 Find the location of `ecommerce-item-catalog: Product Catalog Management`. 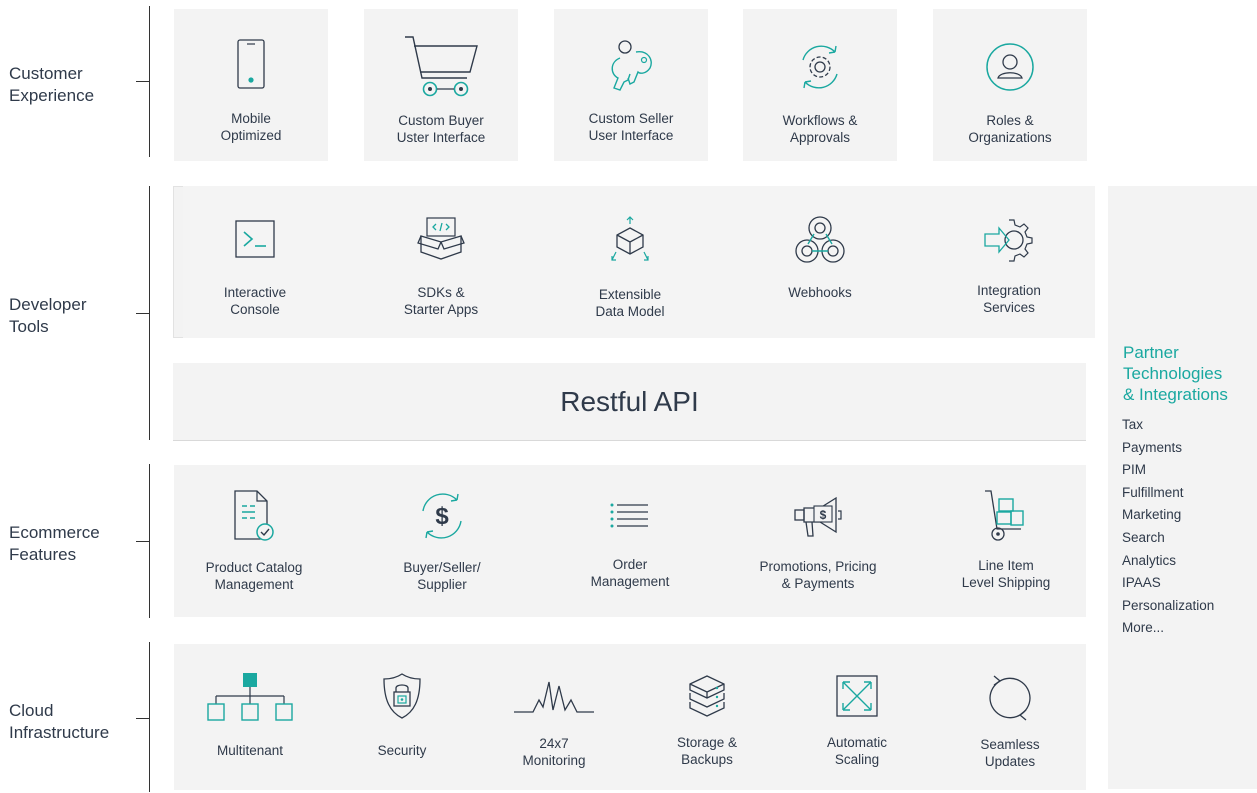

ecommerce-item-catalog: Product Catalog Management is located at coordinates (254, 541).